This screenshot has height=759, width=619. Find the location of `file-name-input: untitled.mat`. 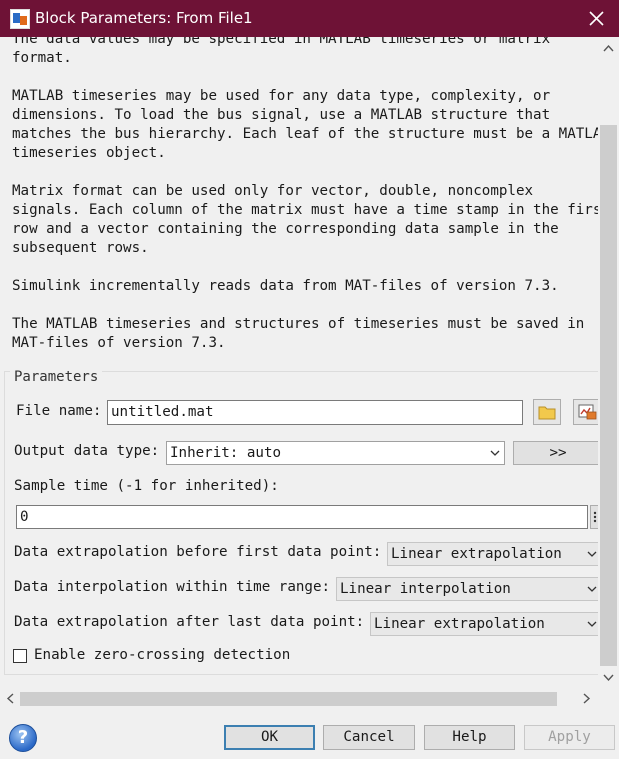

file-name-input: untitled.mat is located at coordinates (315, 412).